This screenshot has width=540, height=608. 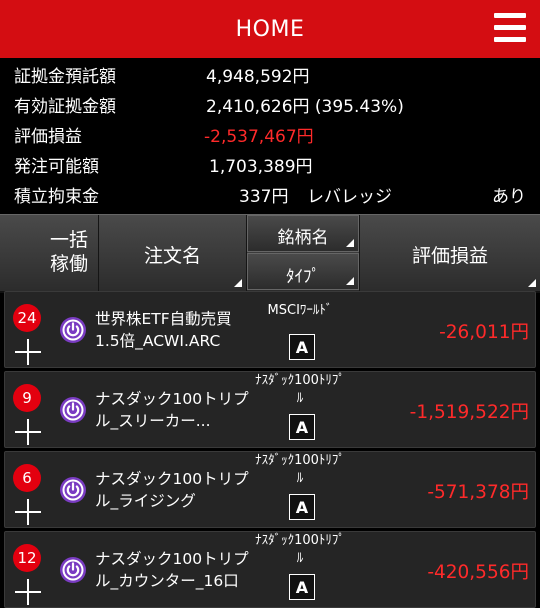 What do you see at coordinates (145, 501) in the screenshot?
I see `order-name-line2: ル_ライジング` at bounding box center [145, 501].